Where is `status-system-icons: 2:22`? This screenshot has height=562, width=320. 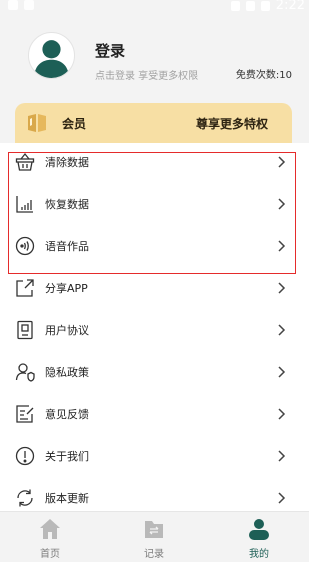
status-system-icons: 2:22 is located at coordinates (267, 6).